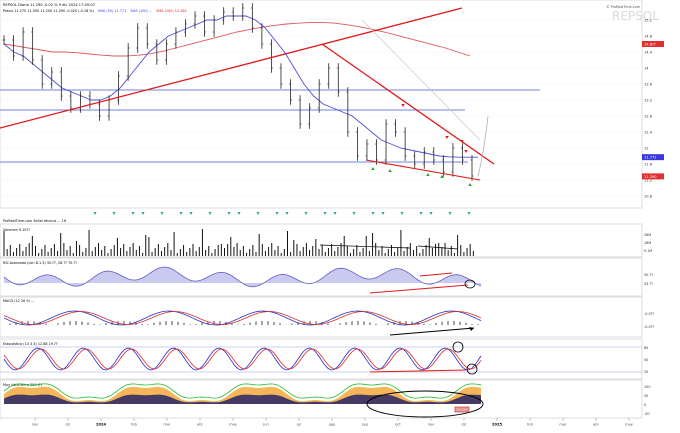  What do you see at coordinates (101, 425) in the screenshot?
I see `time-tick-label: 2024` at bounding box center [101, 425].